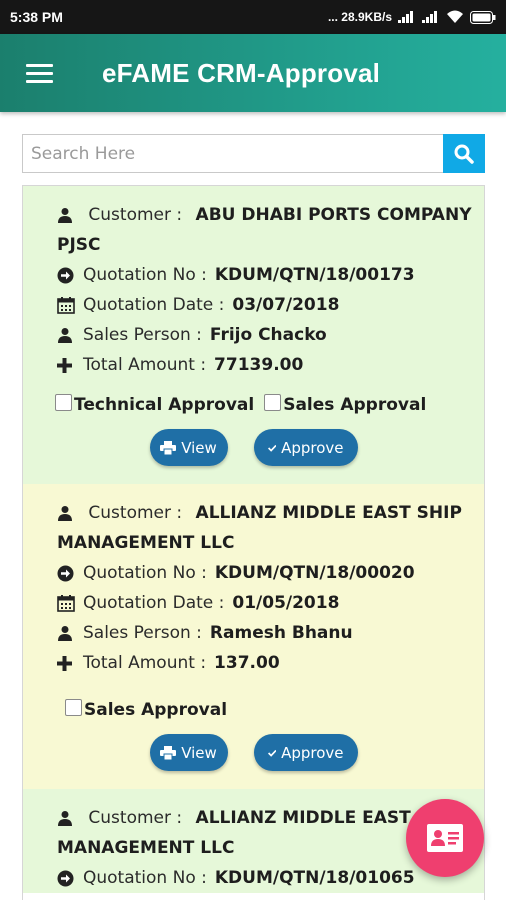  I want to click on quotation-no-row: Quotation No : KDUM/QTN/18/00173, so click(265, 275).